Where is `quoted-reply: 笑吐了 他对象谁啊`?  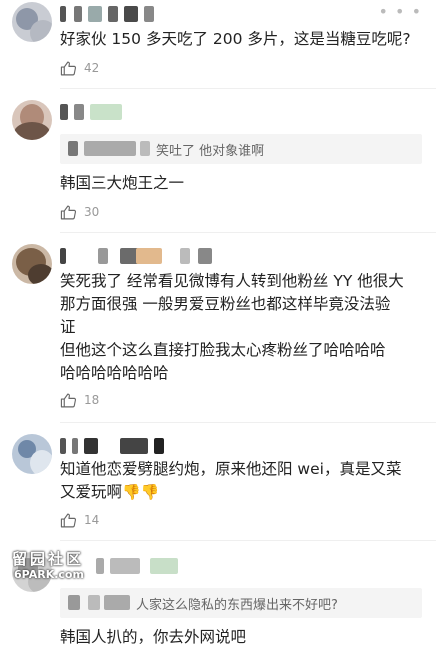
quoted-reply: 笑吐了 他对象谁啊 is located at coordinates (241, 149).